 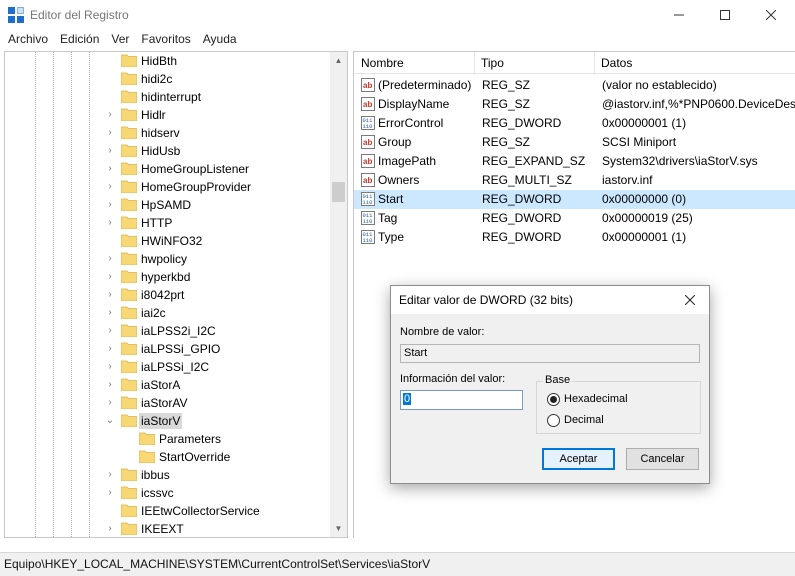 I want to click on menu-archivo: Archivo, so click(x=28, y=40).